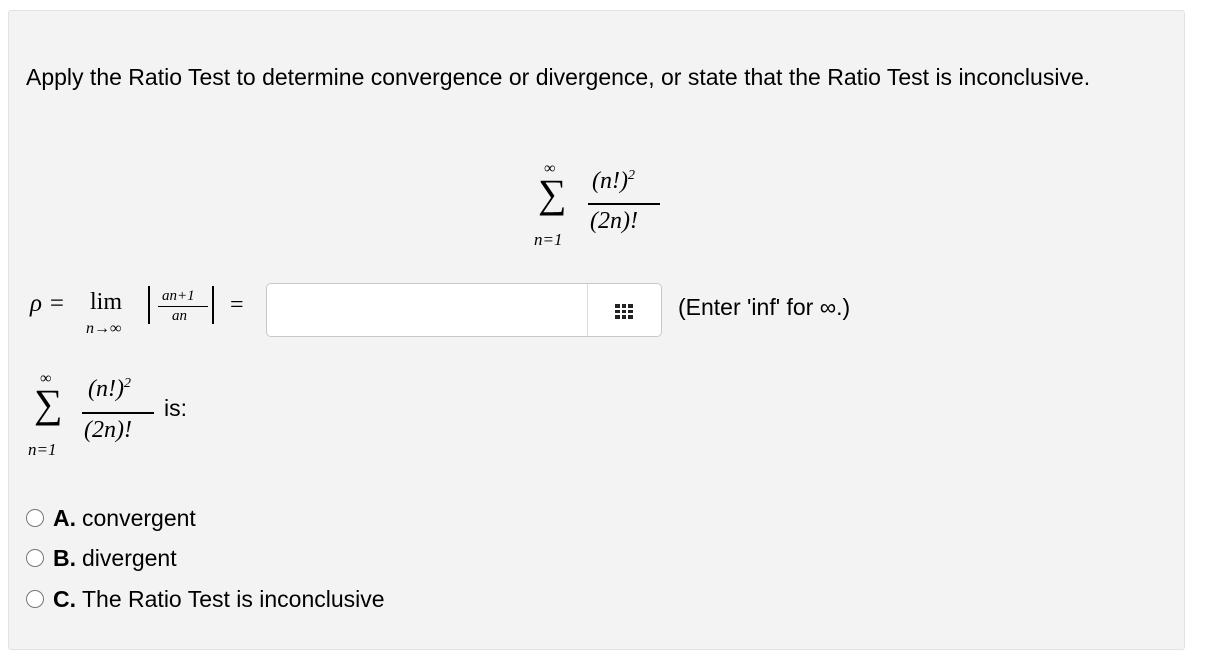 The image size is (1228, 650). Describe the element at coordinates (139, 517) in the screenshot. I see `option-a-text: convergent` at that location.